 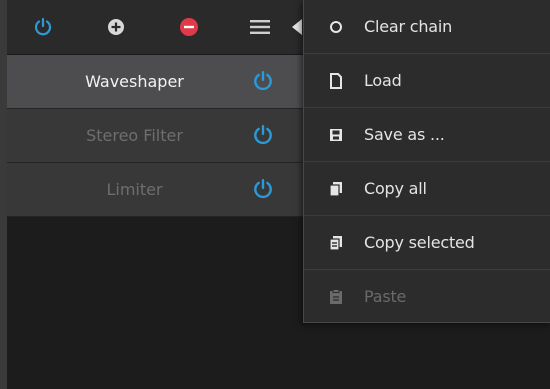 I want to click on menu-item-label: Clear chain, so click(x=408, y=26).